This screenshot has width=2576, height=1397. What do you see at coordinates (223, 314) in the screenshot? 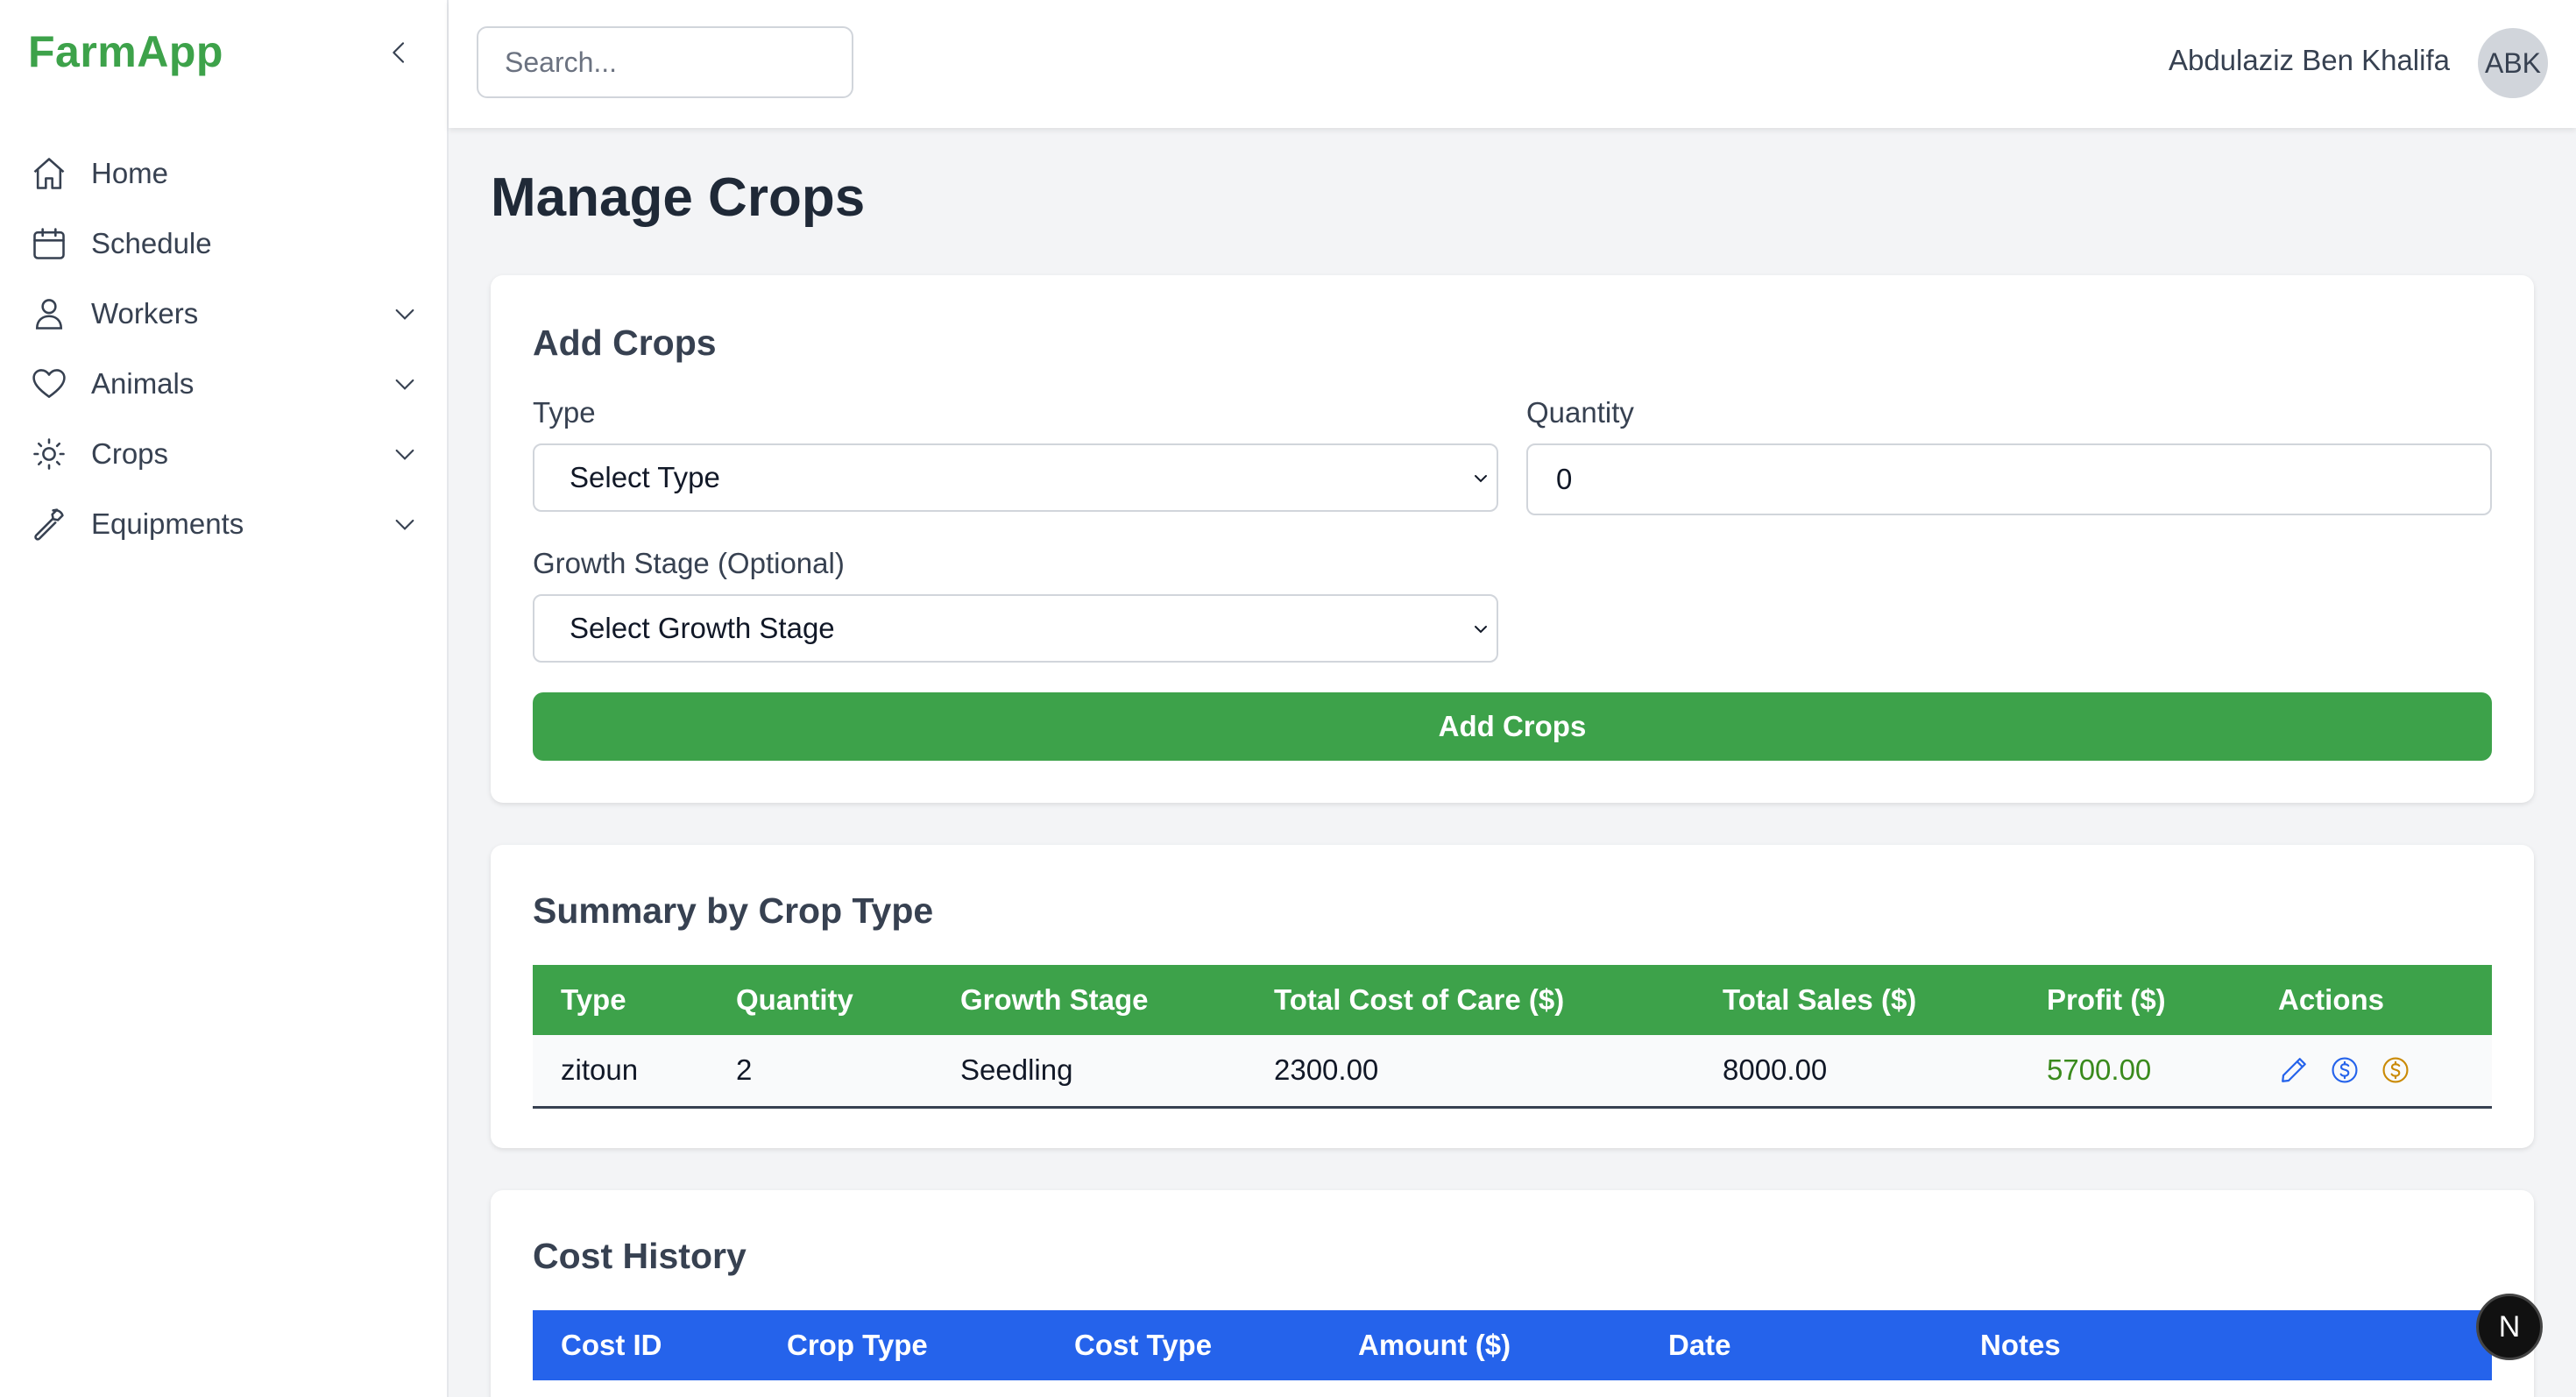
I see `sidebar-item-workers: Workers` at bounding box center [223, 314].